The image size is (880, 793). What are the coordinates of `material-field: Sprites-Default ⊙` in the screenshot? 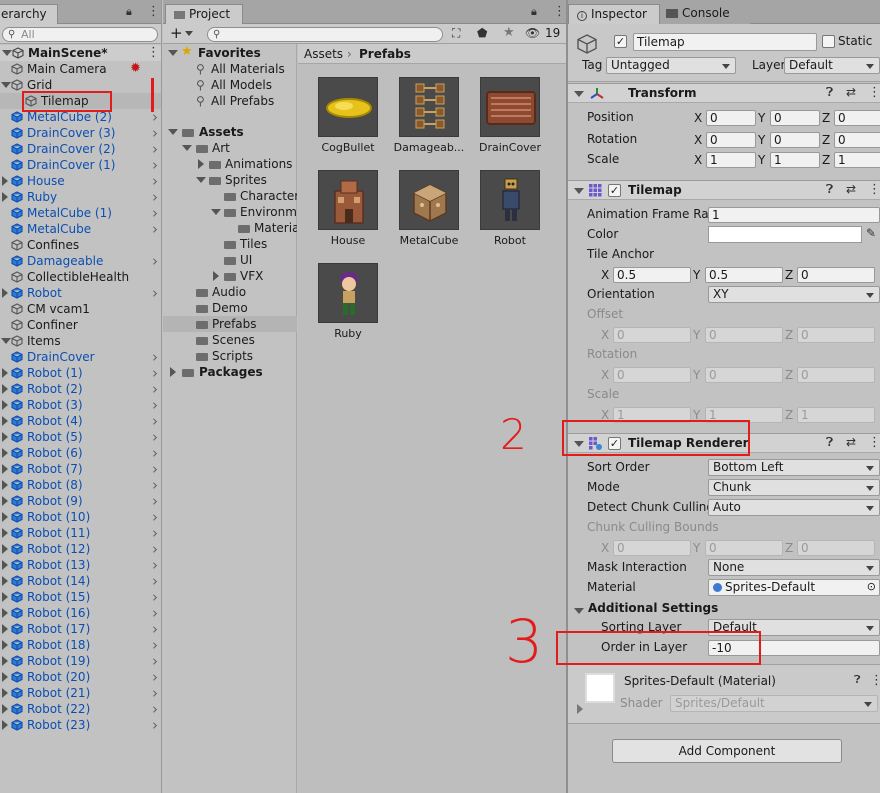 It's located at (794, 587).